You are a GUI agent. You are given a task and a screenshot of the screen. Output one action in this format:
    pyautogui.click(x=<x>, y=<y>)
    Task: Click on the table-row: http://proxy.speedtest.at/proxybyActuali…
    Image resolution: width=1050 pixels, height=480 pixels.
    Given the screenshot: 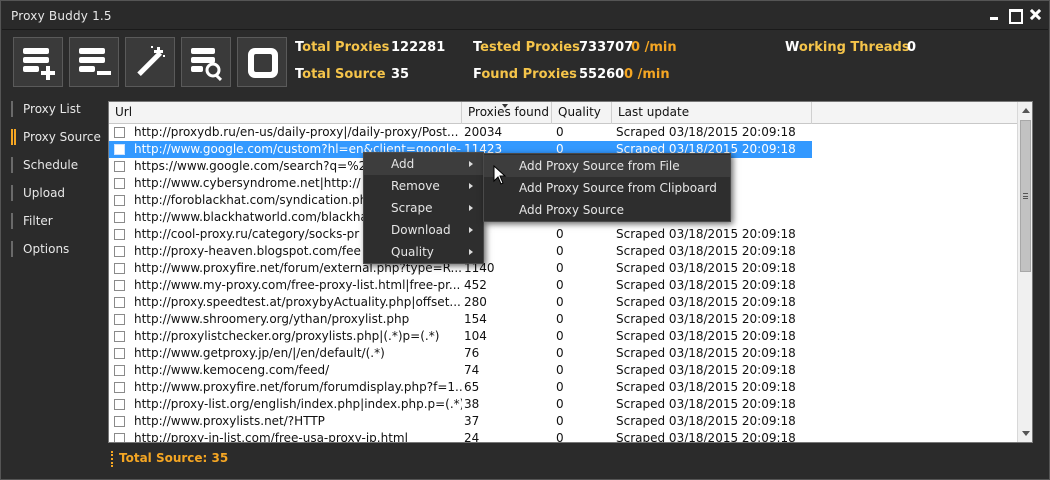 What is the action you would take?
    pyautogui.click(x=564, y=302)
    